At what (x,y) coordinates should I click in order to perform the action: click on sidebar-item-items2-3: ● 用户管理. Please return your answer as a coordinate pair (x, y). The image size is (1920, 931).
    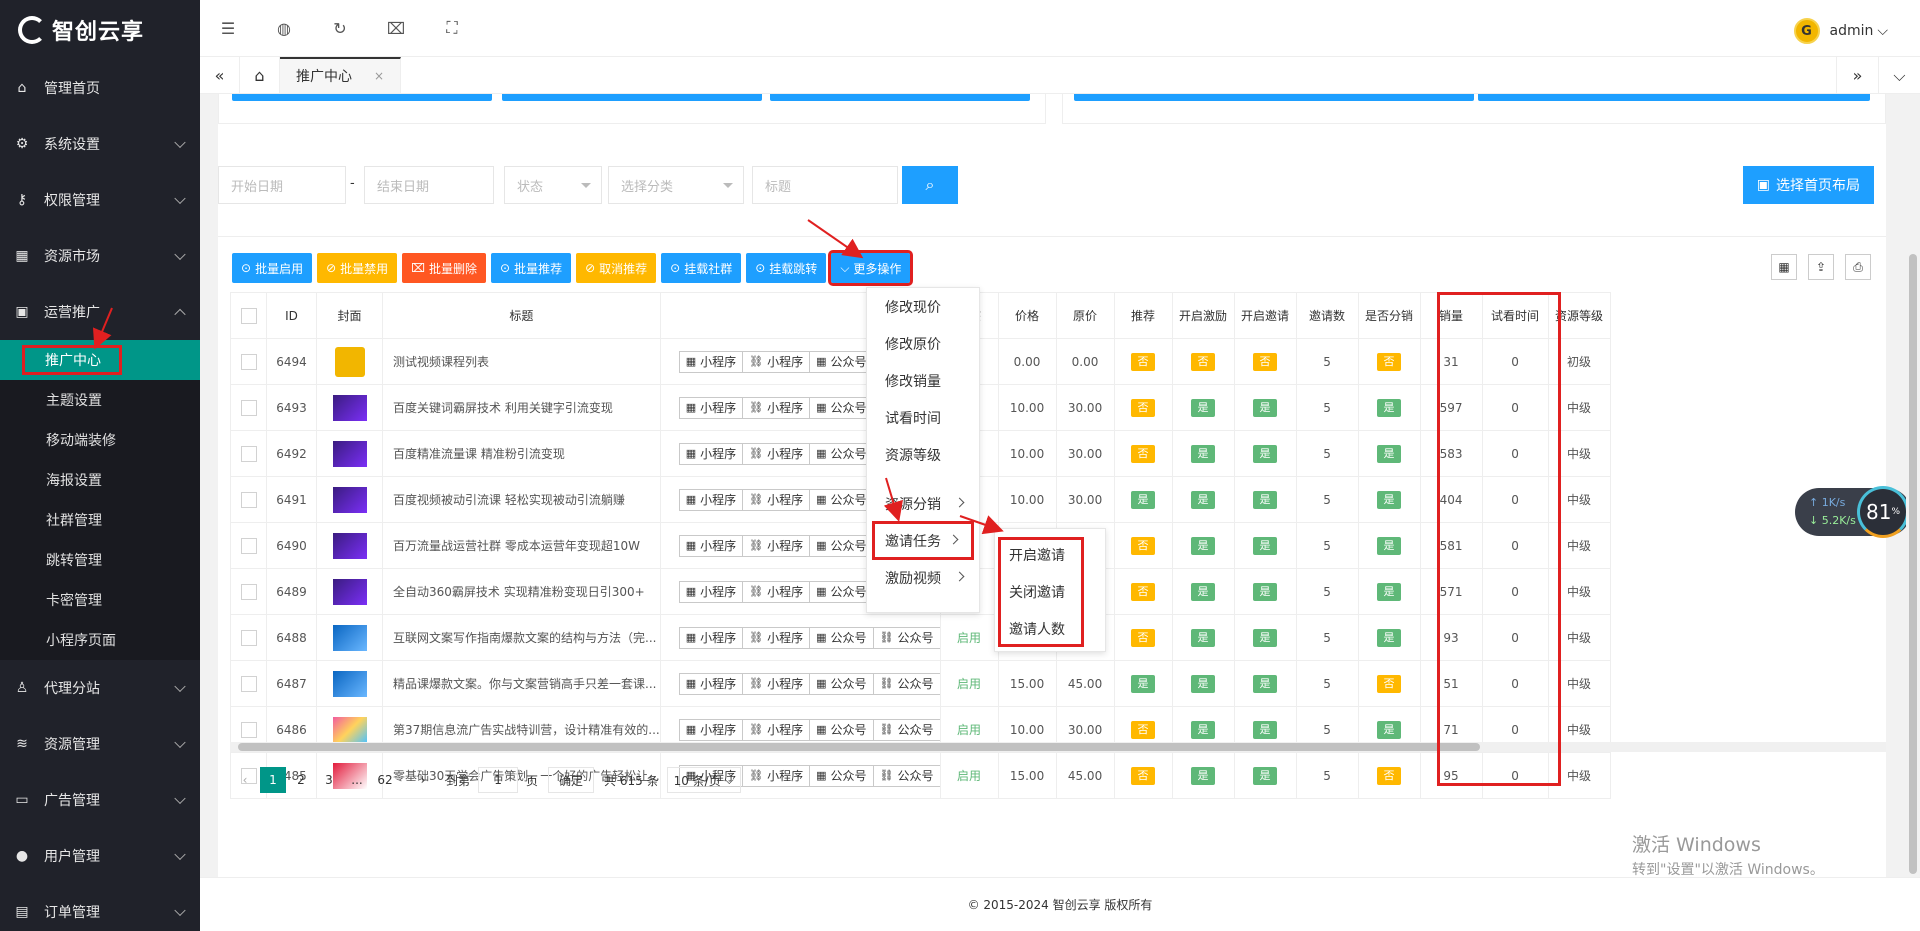
    Looking at the image, I should click on (100, 856).